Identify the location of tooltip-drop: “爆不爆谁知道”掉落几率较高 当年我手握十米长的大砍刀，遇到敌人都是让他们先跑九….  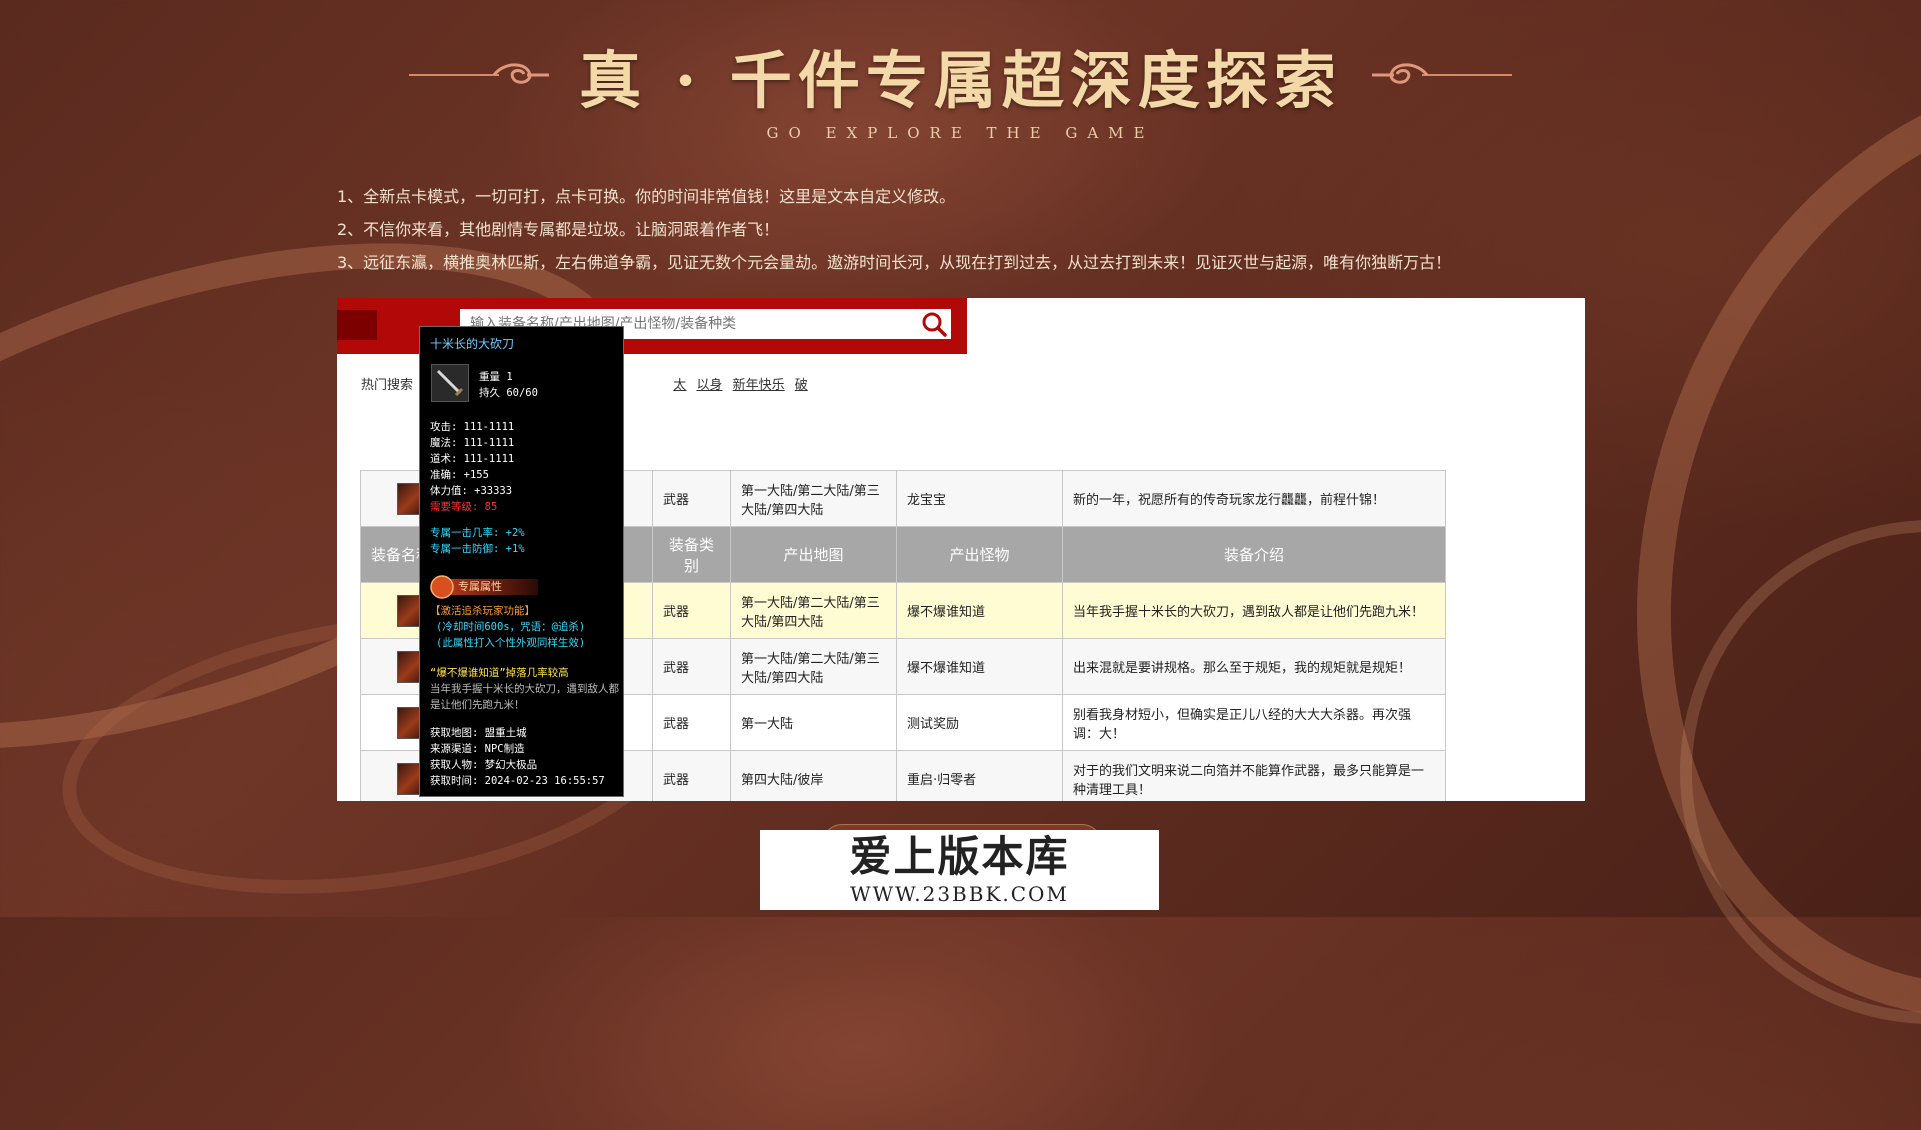
(526, 689).